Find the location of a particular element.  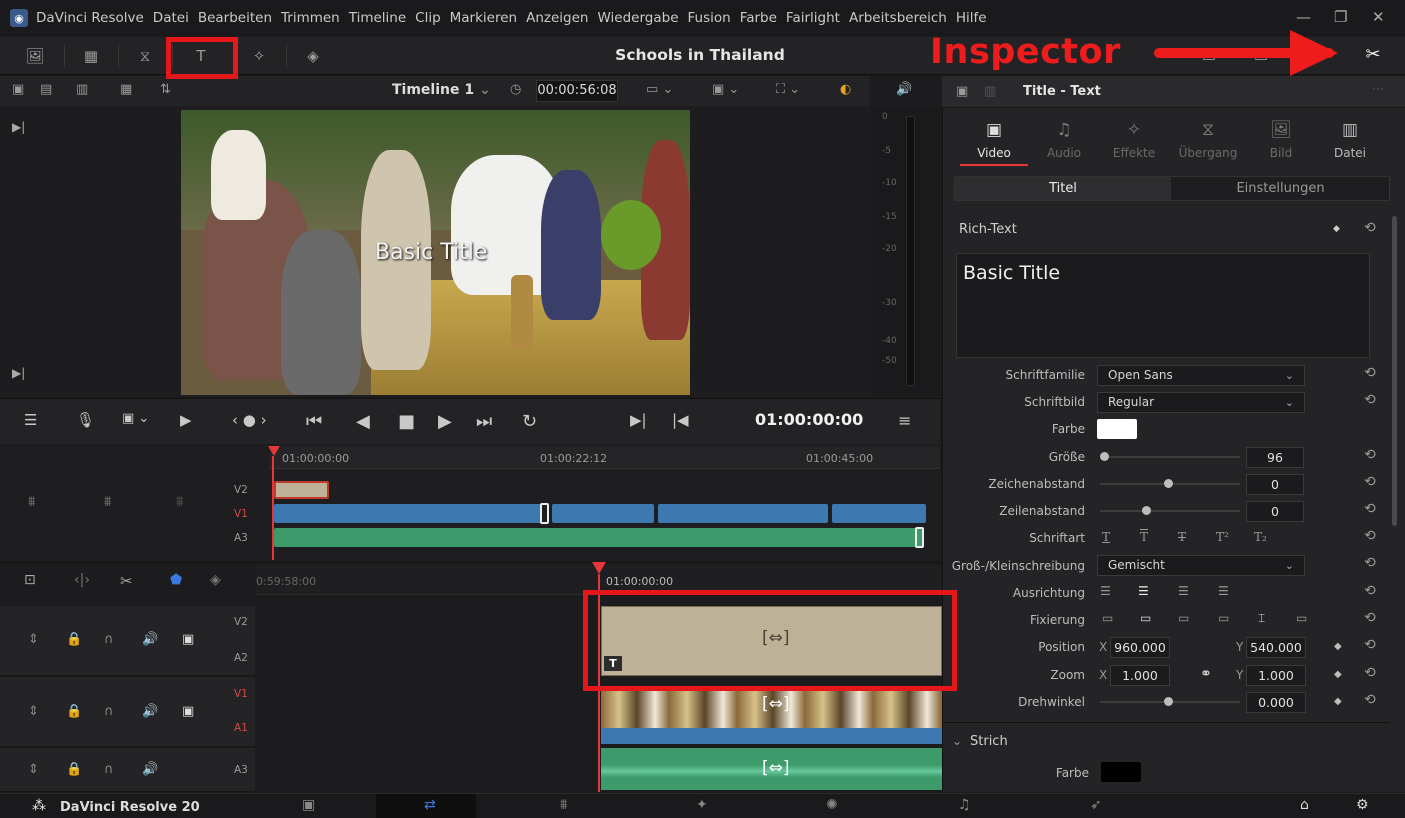

skip-forward-icon: ⏭ is located at coordinates (484, 421).